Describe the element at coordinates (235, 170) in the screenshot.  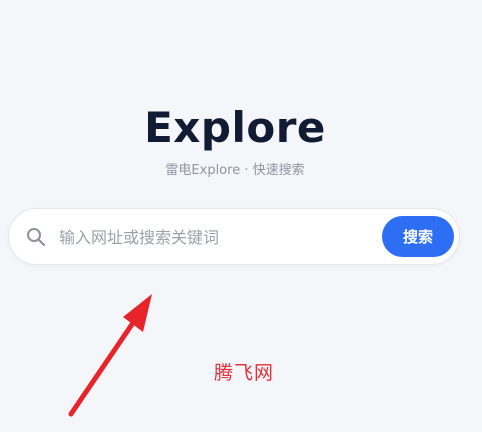
I see `page-subtitle: 雷电Explore · 快速搜索` at that location.